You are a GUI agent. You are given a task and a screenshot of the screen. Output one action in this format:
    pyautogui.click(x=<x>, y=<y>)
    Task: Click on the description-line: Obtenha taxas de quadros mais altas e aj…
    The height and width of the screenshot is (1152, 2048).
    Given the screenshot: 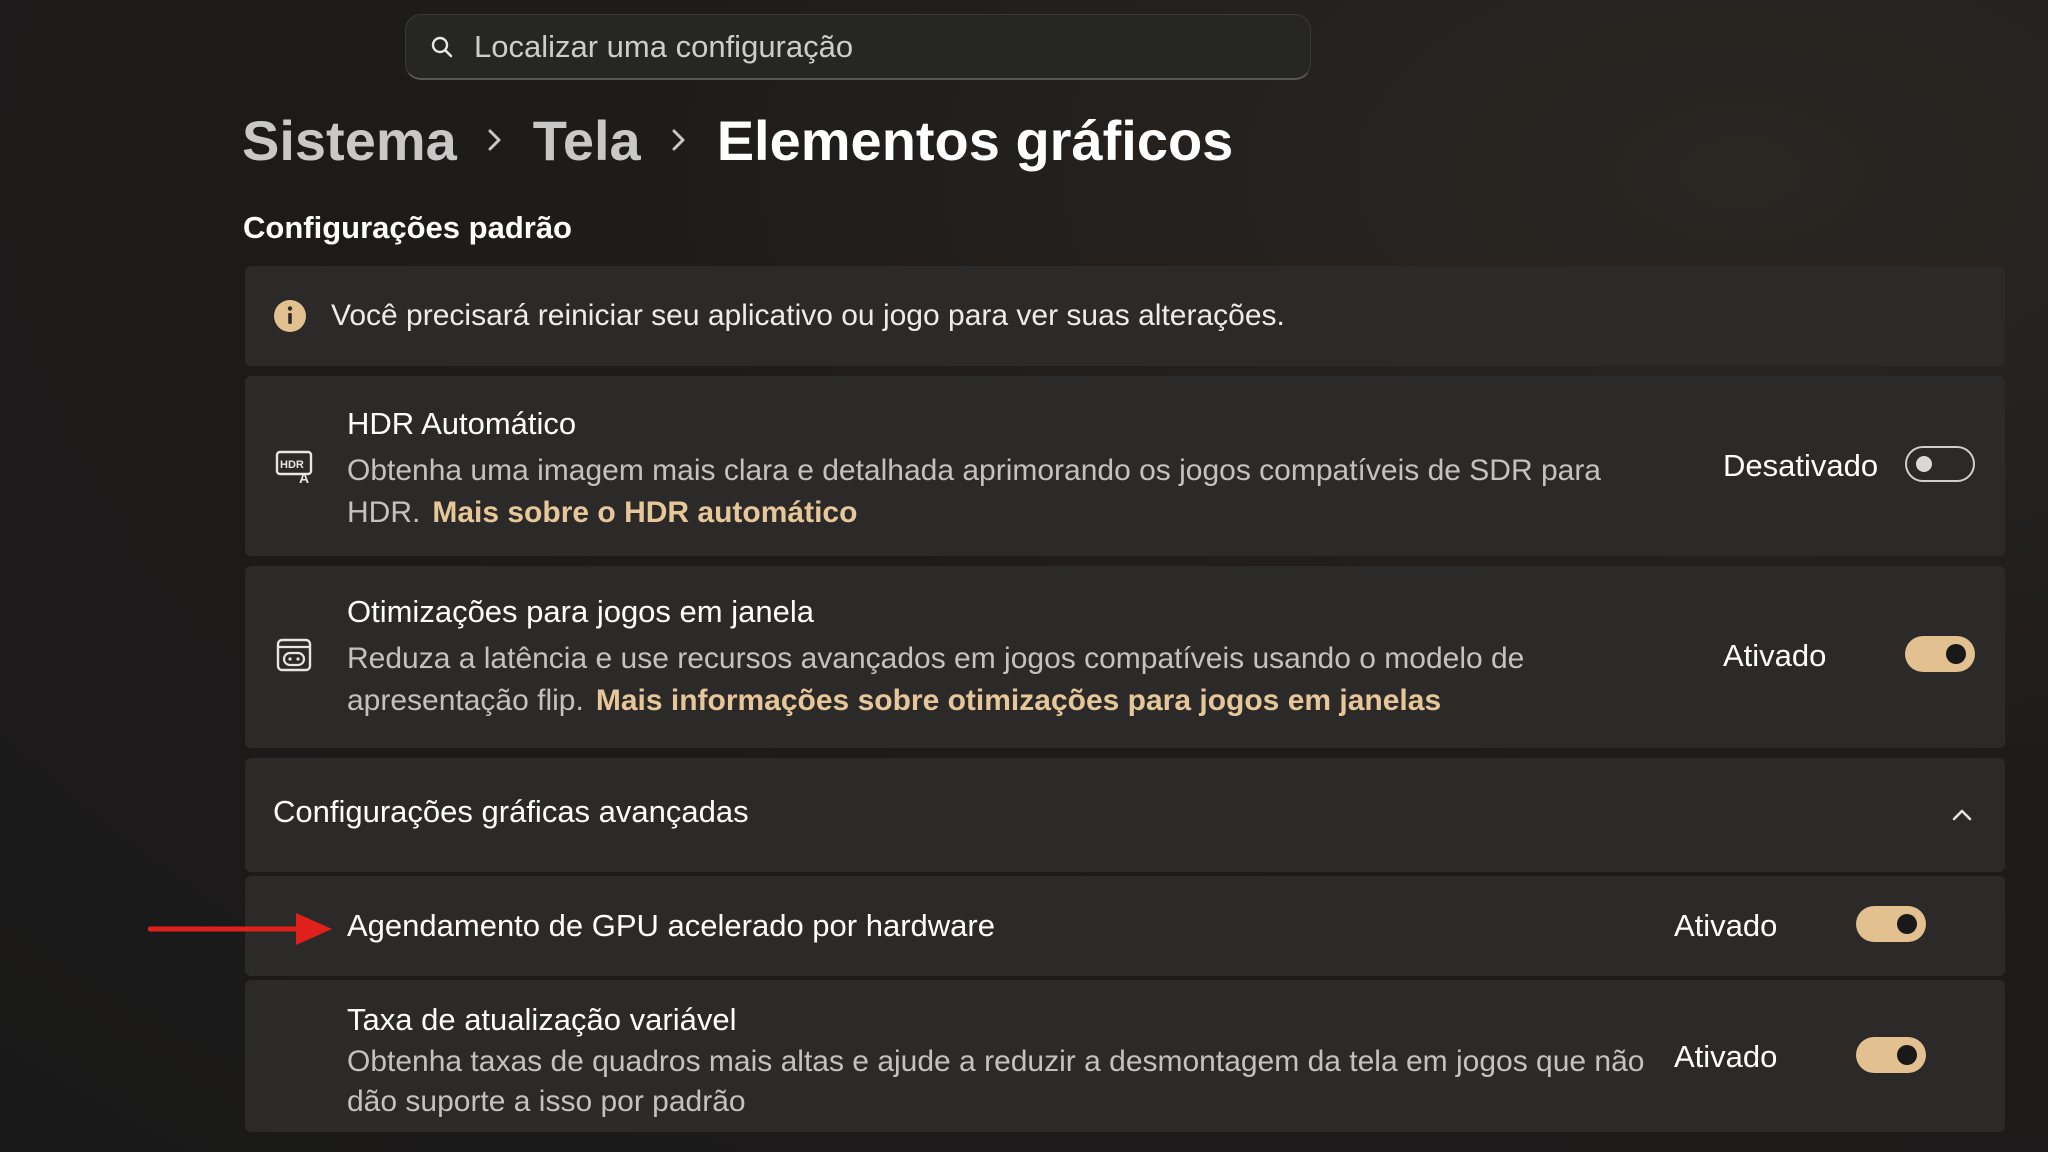 What is the action you would take?
    pyautogui.click(x=996, y=1061)
    